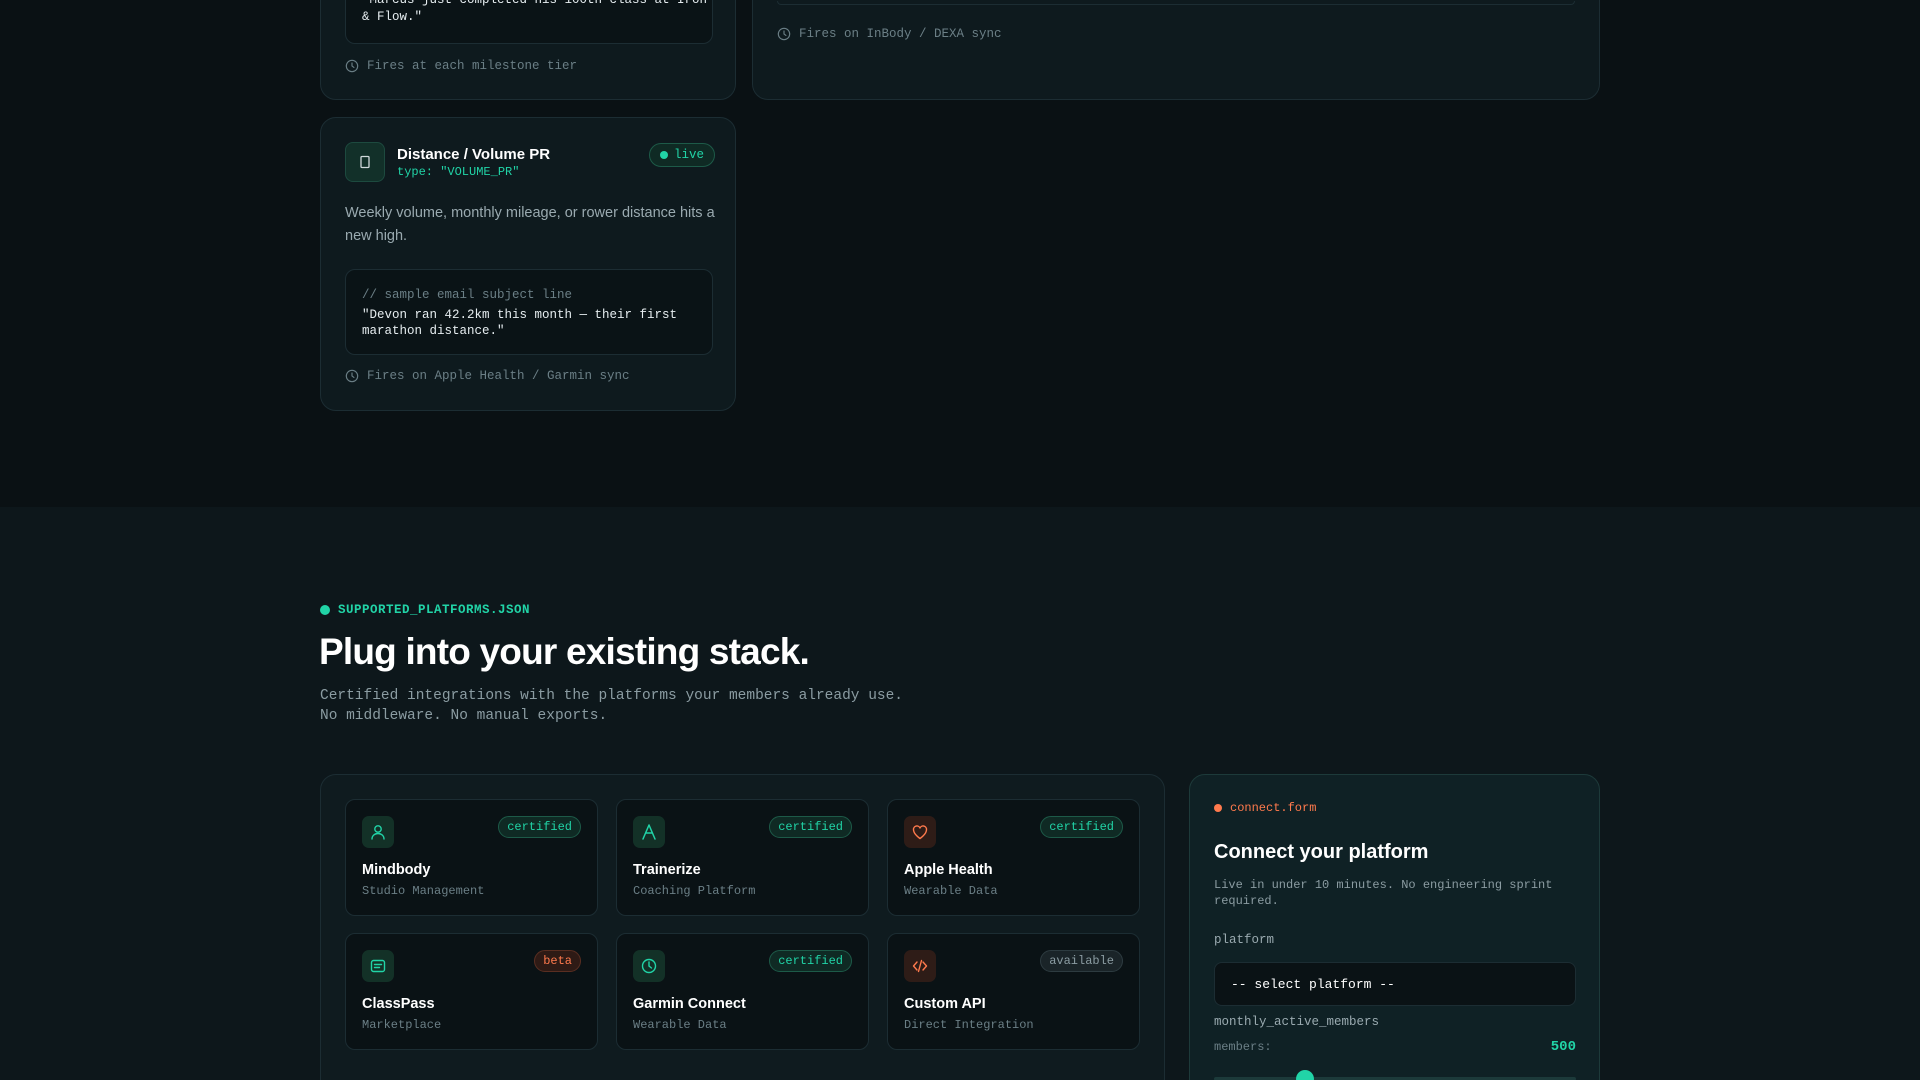 This screenshot has width=1920, height=1080. I want to click on platform-name: Garmin Connect, so click(689, 1004).